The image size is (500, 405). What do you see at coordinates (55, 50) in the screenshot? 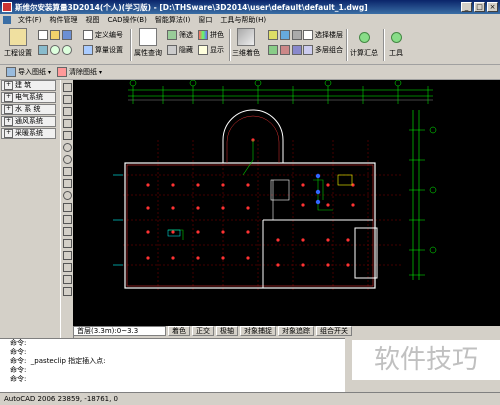
I see `undo-icon` at bounding box center [55, 50].